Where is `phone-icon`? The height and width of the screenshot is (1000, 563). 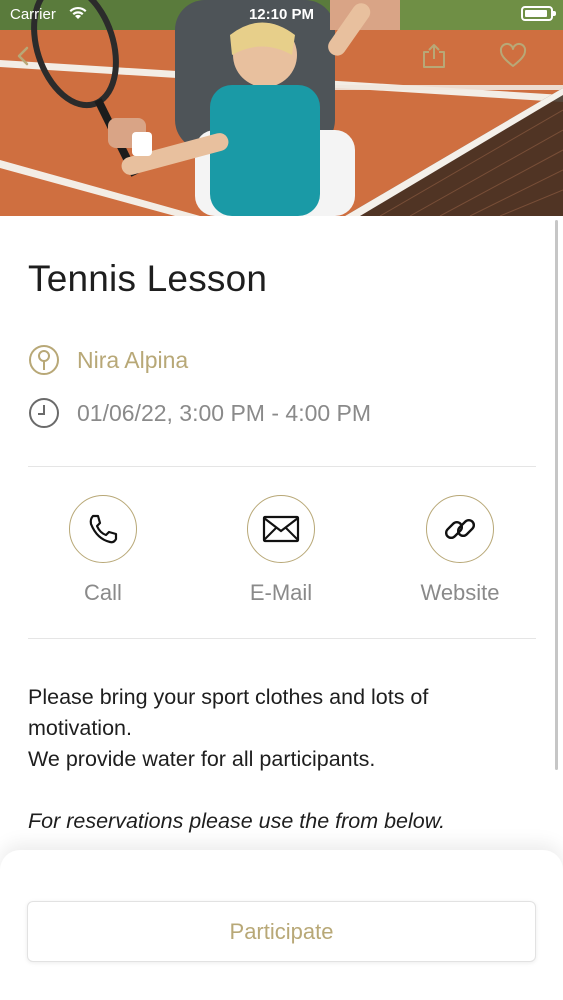 phone-icon is located at coordinates (103, 529).